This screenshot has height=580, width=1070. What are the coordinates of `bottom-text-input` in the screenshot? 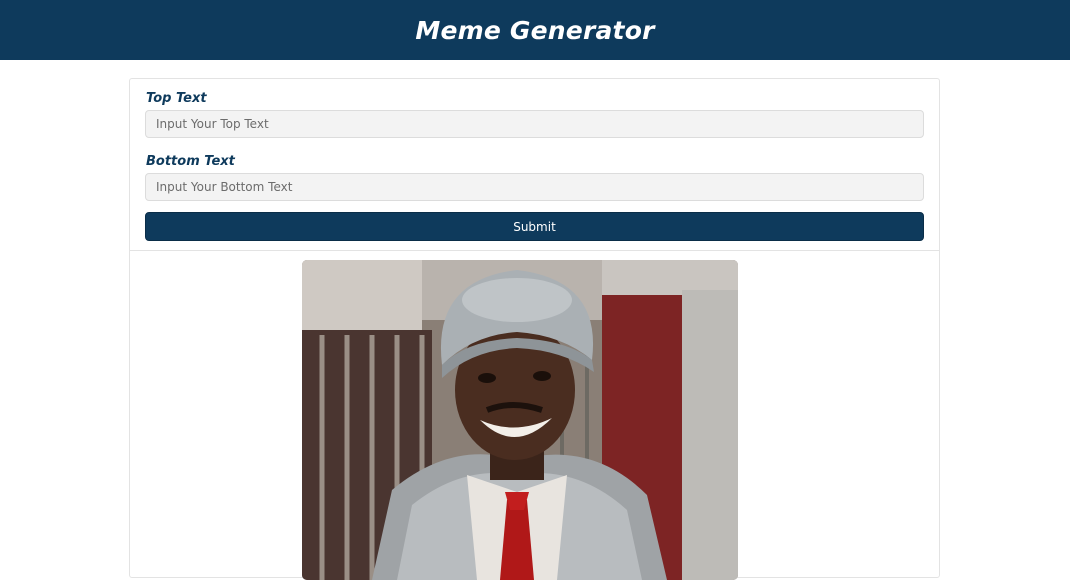 It's located at (534, 187).